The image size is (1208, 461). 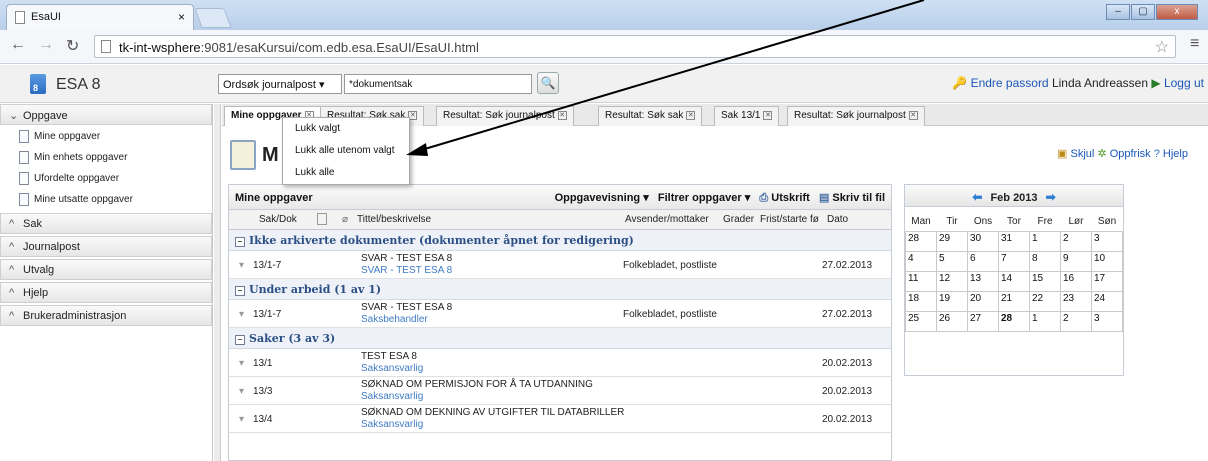 I want to click on menu-item-lukk-alle: Lukk alle, so click(x=346, y=173).